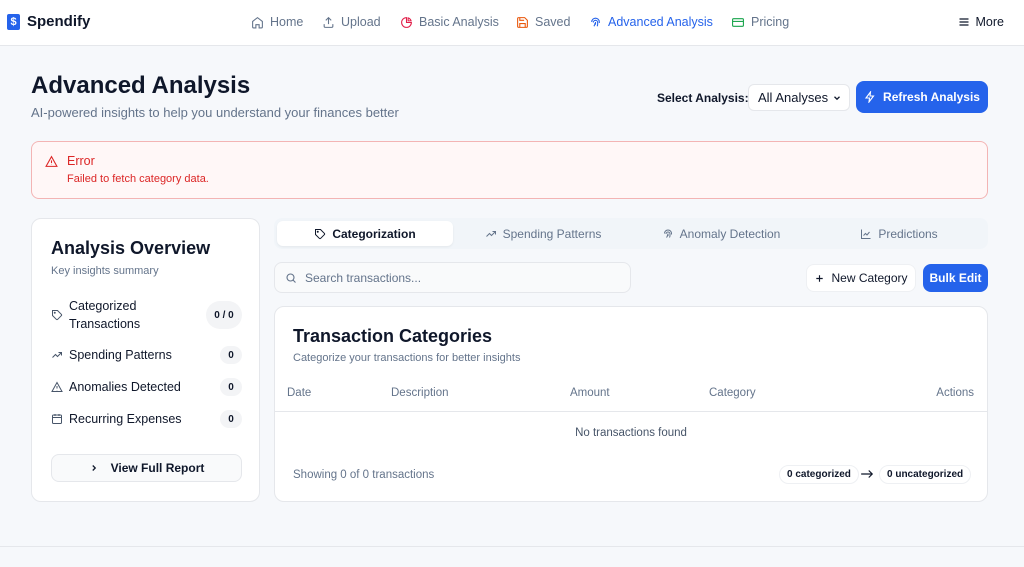 The height and width of the screenshot is (567, 1024). Describe the element at coordinates (141, 85) in the screenshot. I see `page-title: Advanced Analysis` at that location.